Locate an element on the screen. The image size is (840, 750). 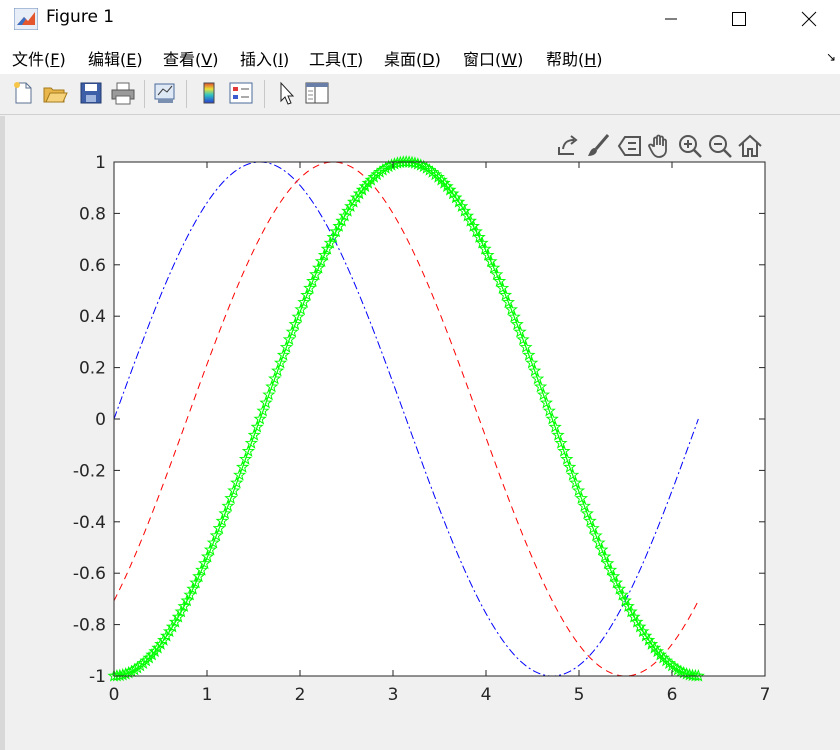
home-icon is located at coordinates (750, 146).